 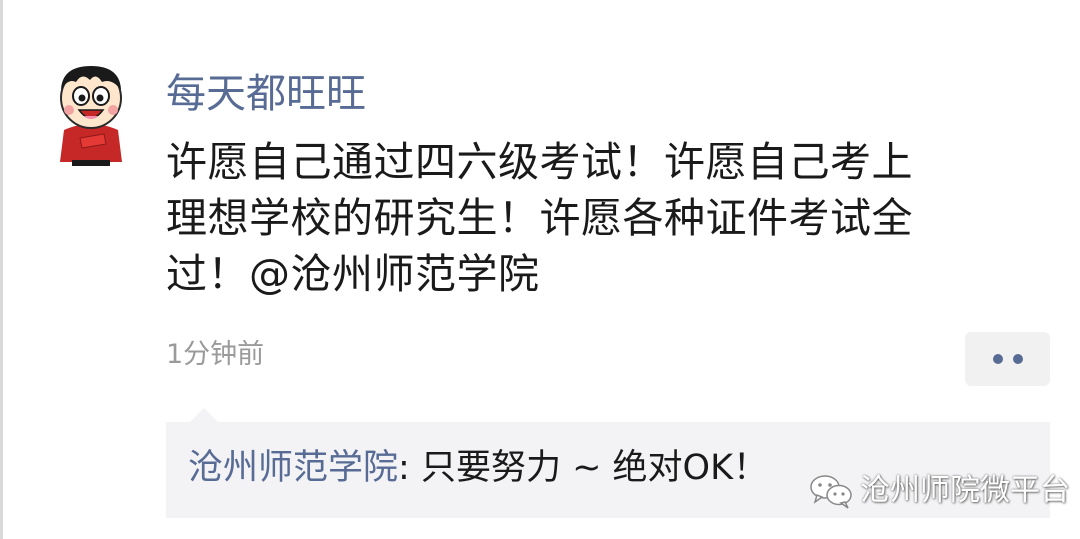 I want to click on comment-box-caret, so click(x=204, y=415).